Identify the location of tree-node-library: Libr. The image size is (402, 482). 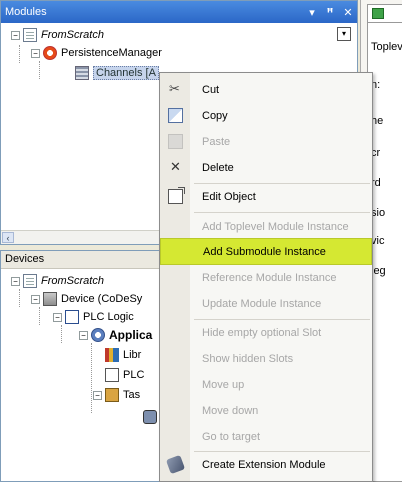
(123, 355).